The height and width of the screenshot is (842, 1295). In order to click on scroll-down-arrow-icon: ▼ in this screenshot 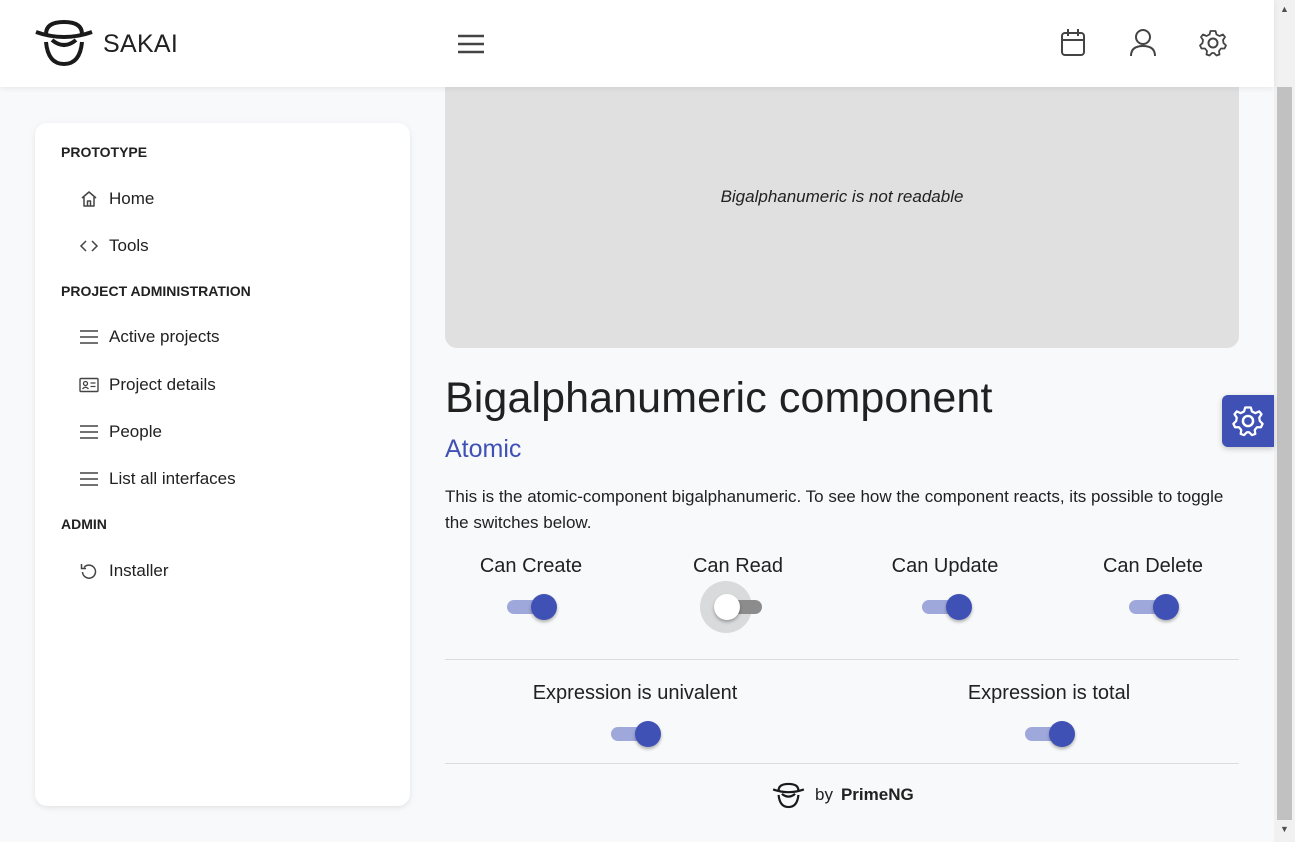, I will do `click(1284, 831)`.